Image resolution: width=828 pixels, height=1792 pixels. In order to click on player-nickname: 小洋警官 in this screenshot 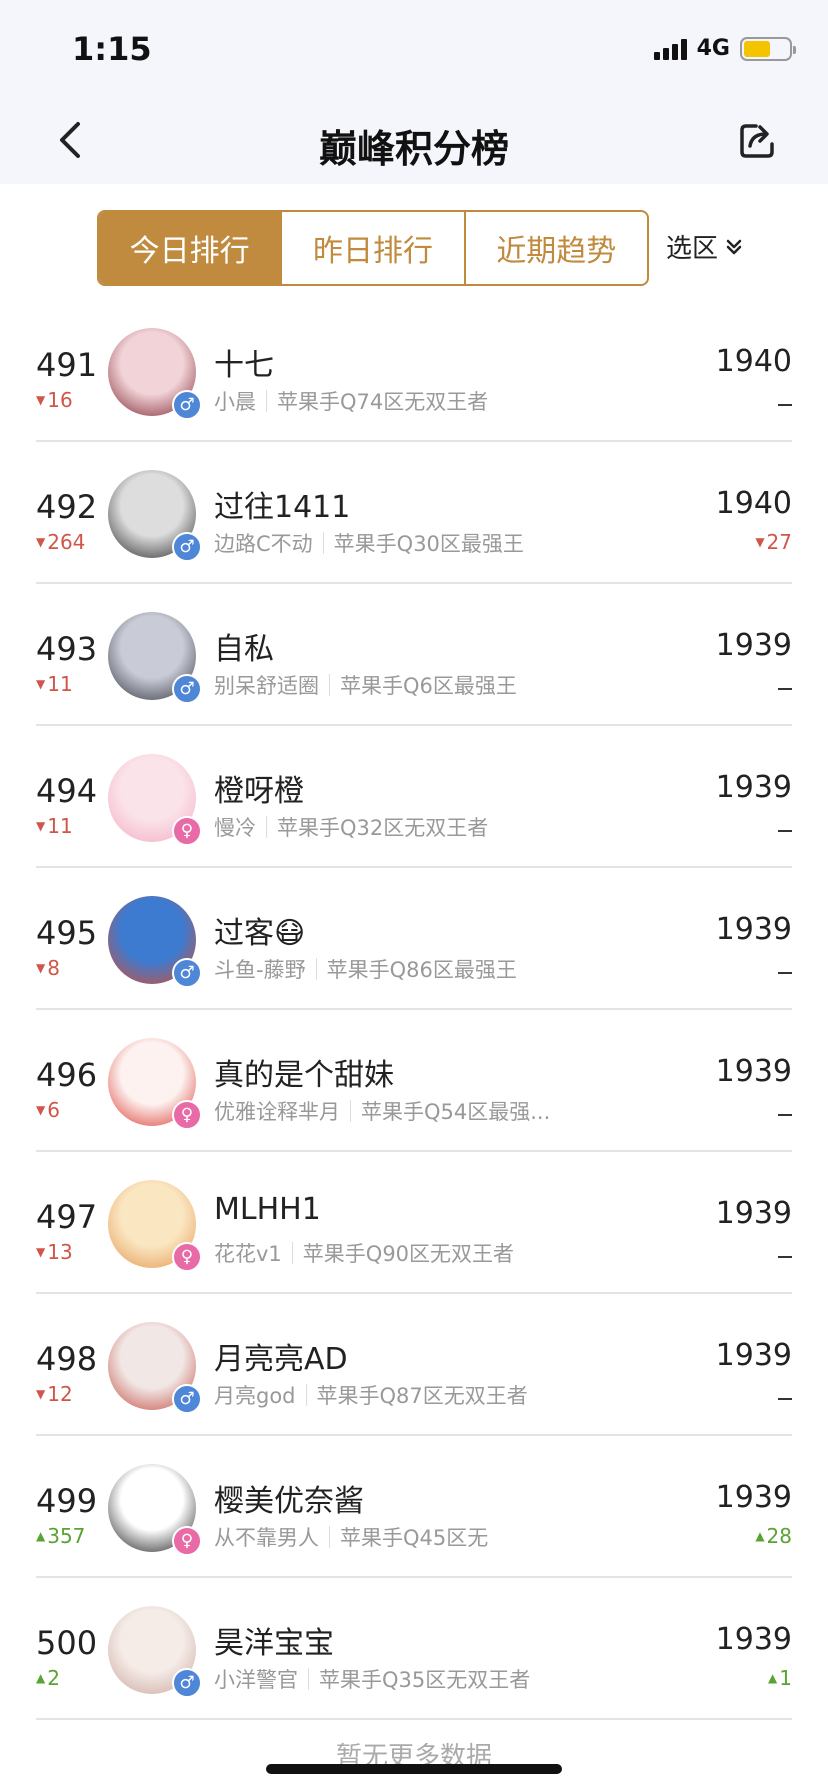, I will do `click(256, 1680)`.